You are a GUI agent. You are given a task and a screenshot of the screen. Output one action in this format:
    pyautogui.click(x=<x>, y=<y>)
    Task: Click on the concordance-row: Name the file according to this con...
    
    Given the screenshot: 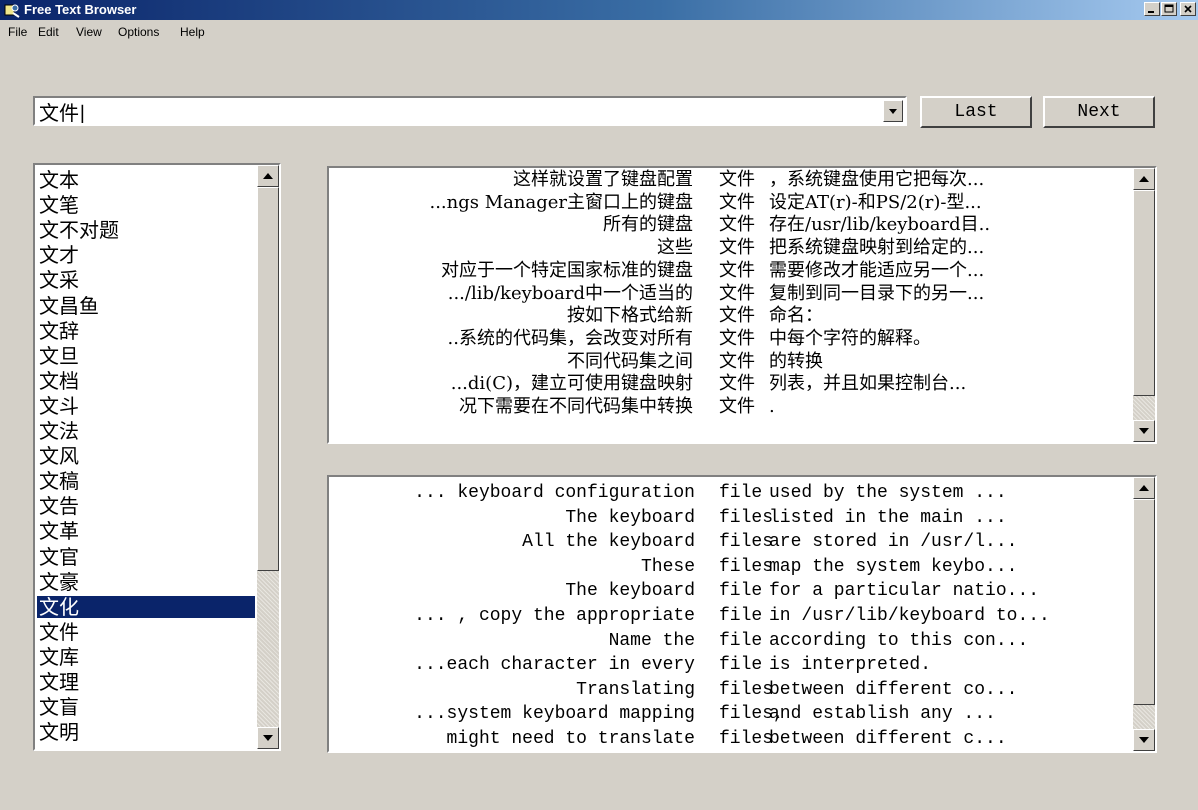 What is the action you would take?
    pyautogui.click(x=729, y=641)
    